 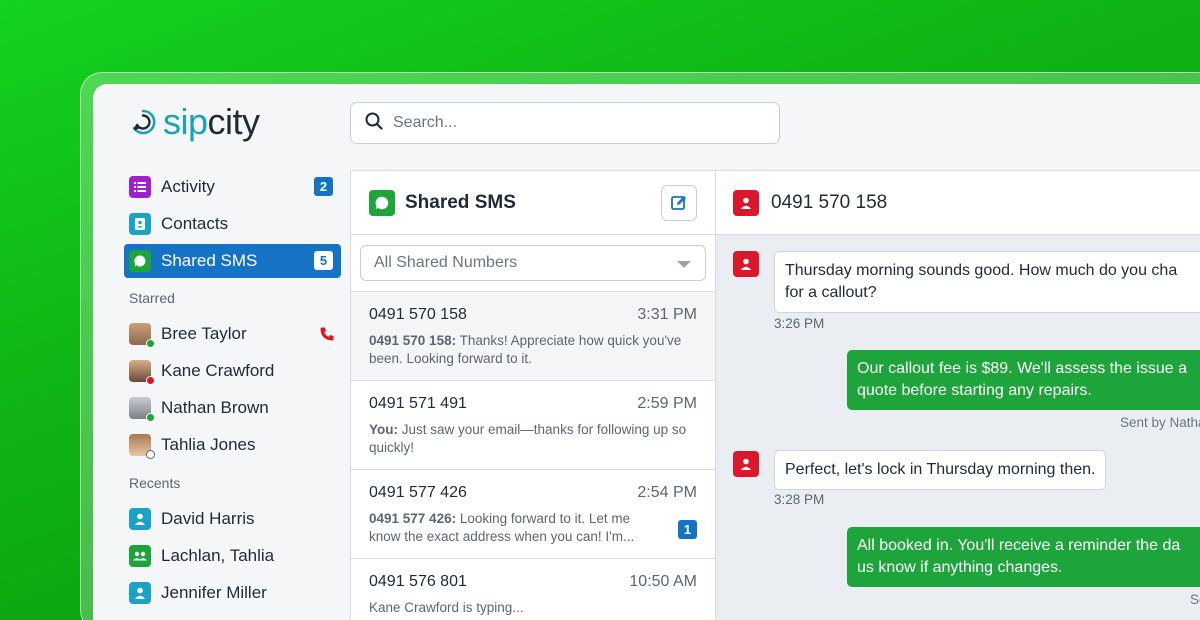 I want to click on compose-button, so click(x=679, y=203).